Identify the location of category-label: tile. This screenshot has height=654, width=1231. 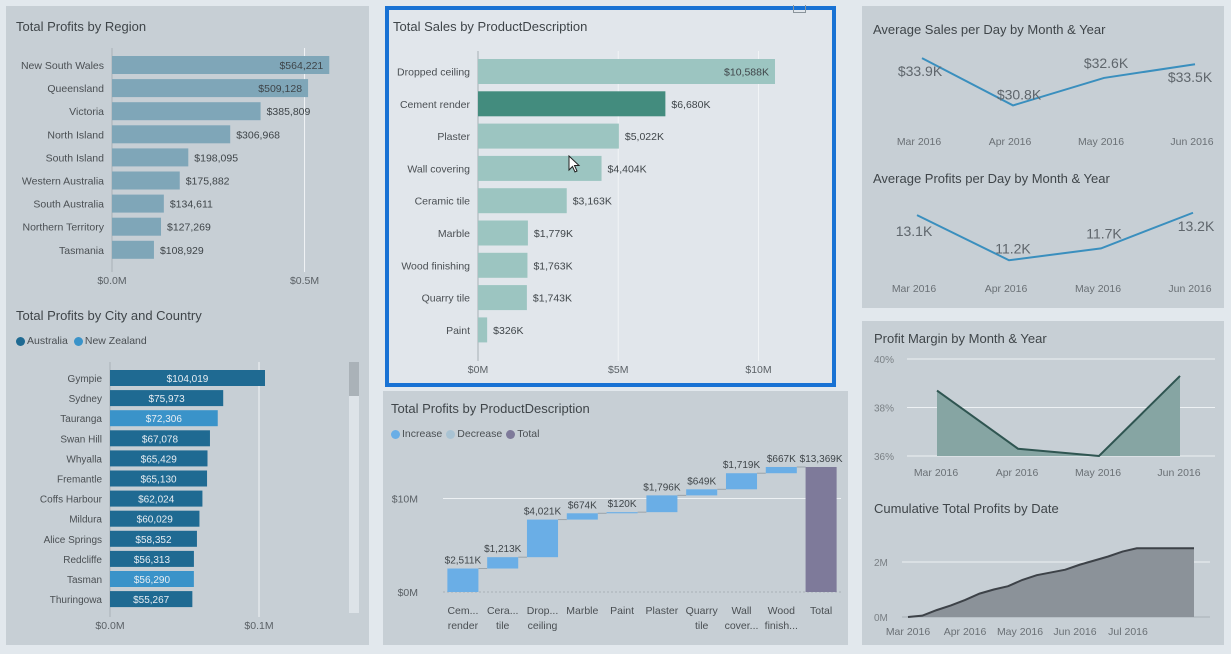
(702, 626).